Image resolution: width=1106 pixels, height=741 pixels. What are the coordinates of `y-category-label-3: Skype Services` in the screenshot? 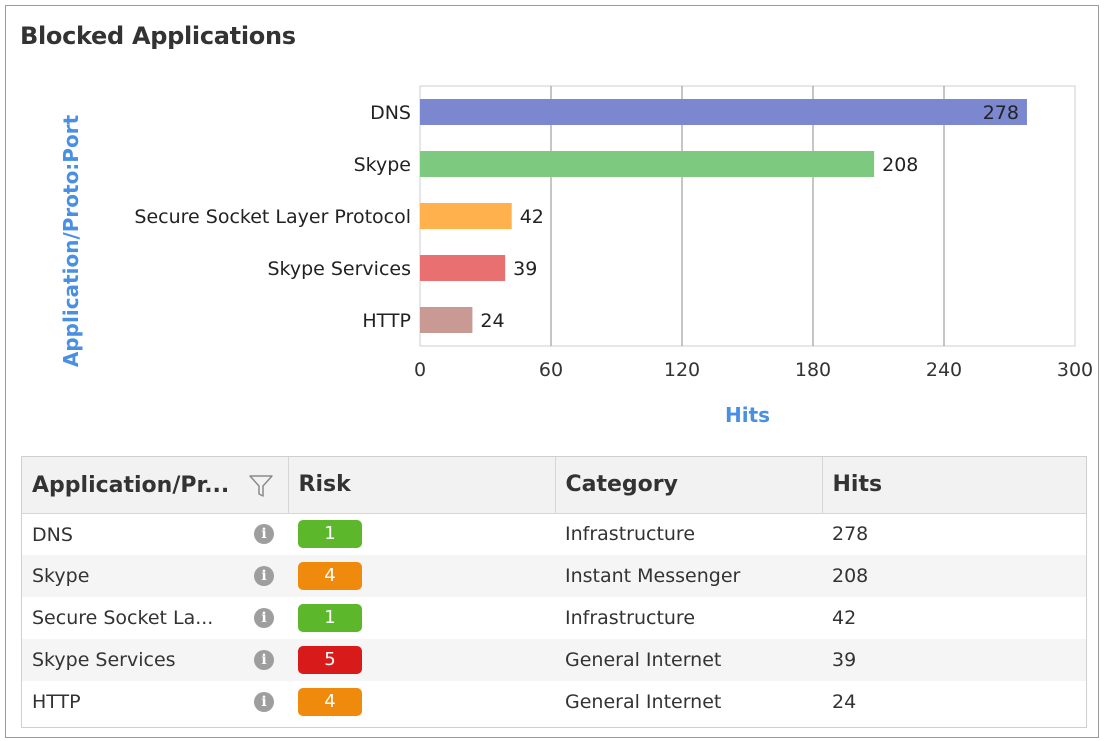 It's located at (339, 269).